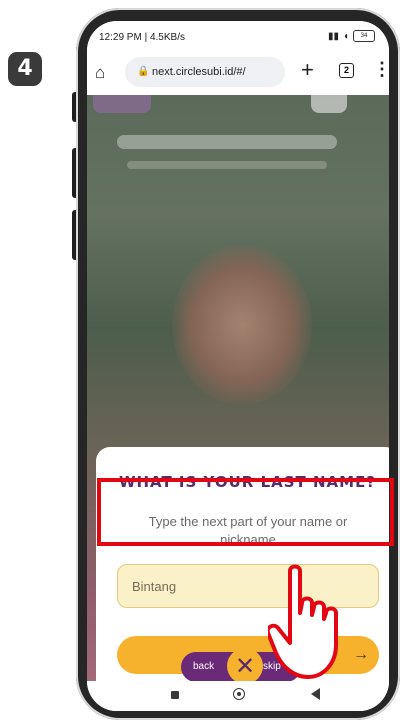  I want to click on home-icon: ⌂, so click(100, 73).